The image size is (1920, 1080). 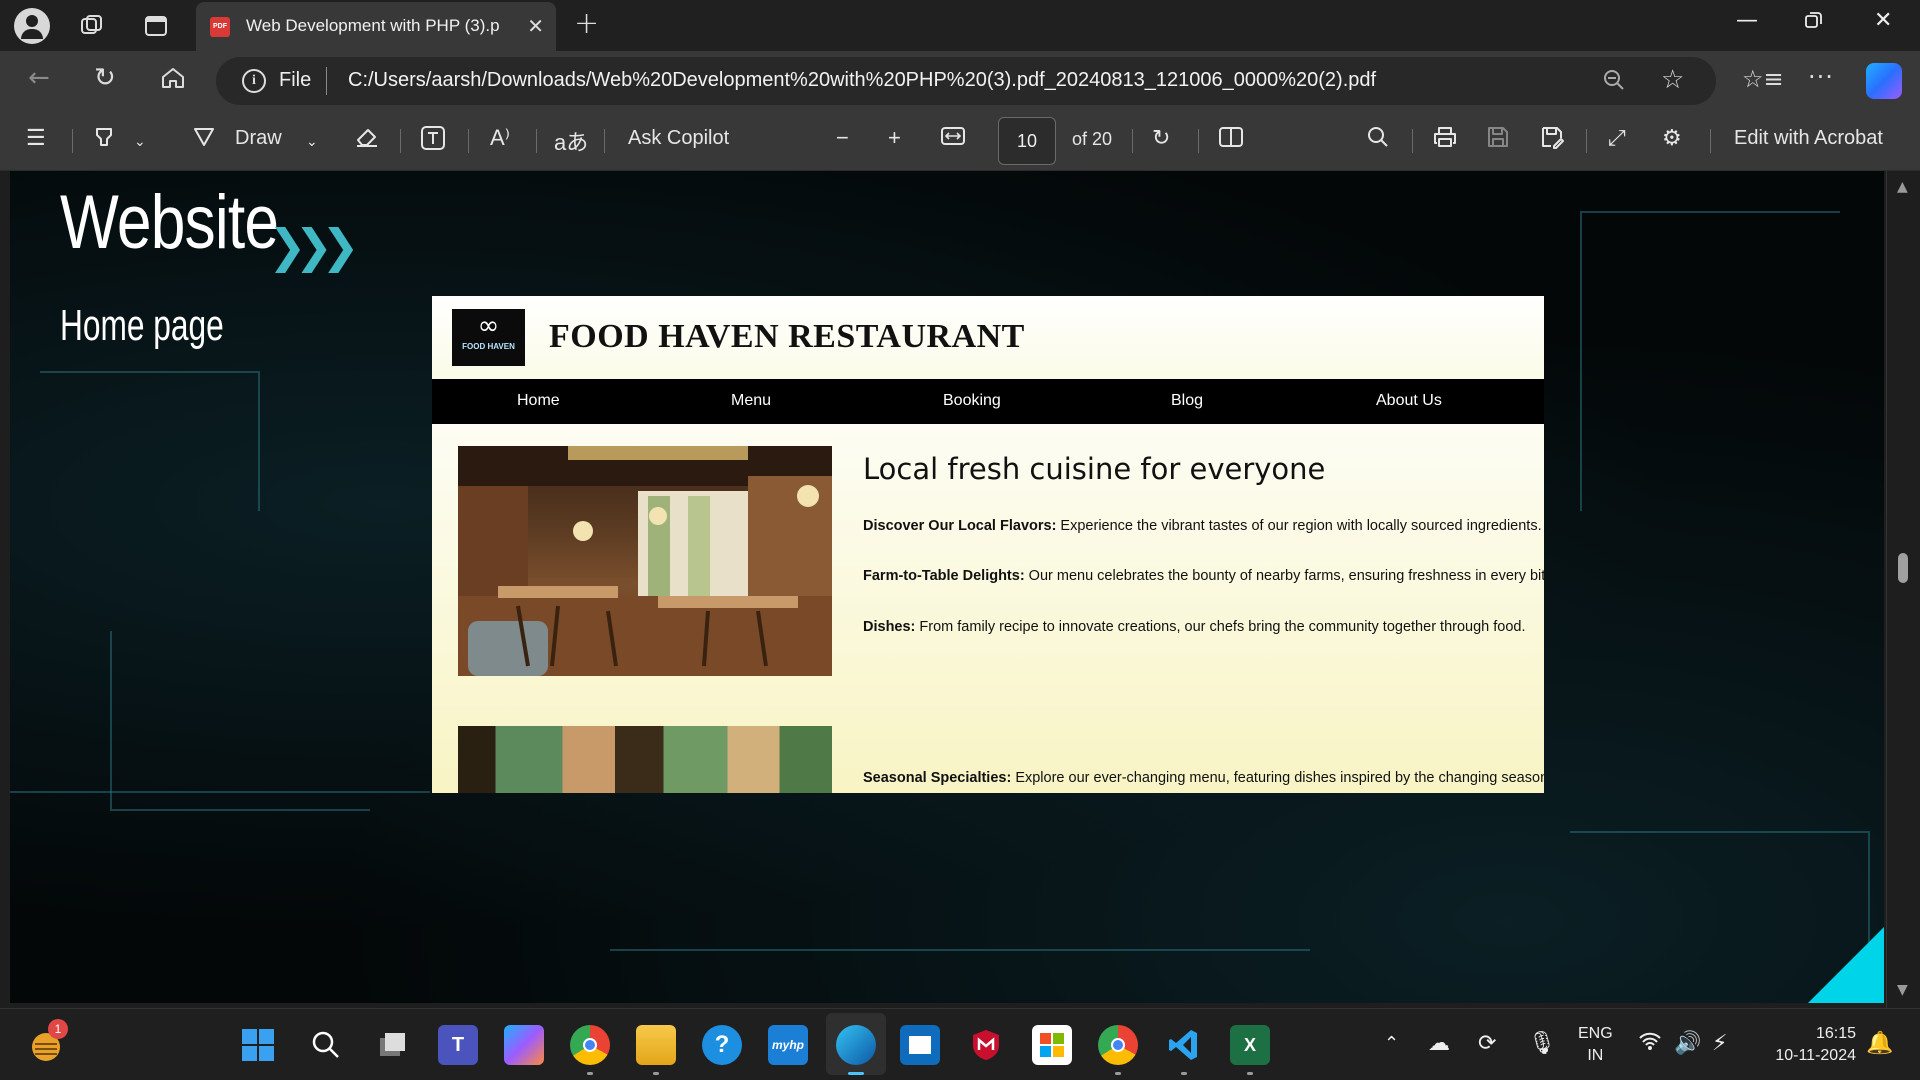 What do you see at coordinates (105, 78) in the screenshot?
I see `refresh-icon: ↻` at bounding box center [105, 78].